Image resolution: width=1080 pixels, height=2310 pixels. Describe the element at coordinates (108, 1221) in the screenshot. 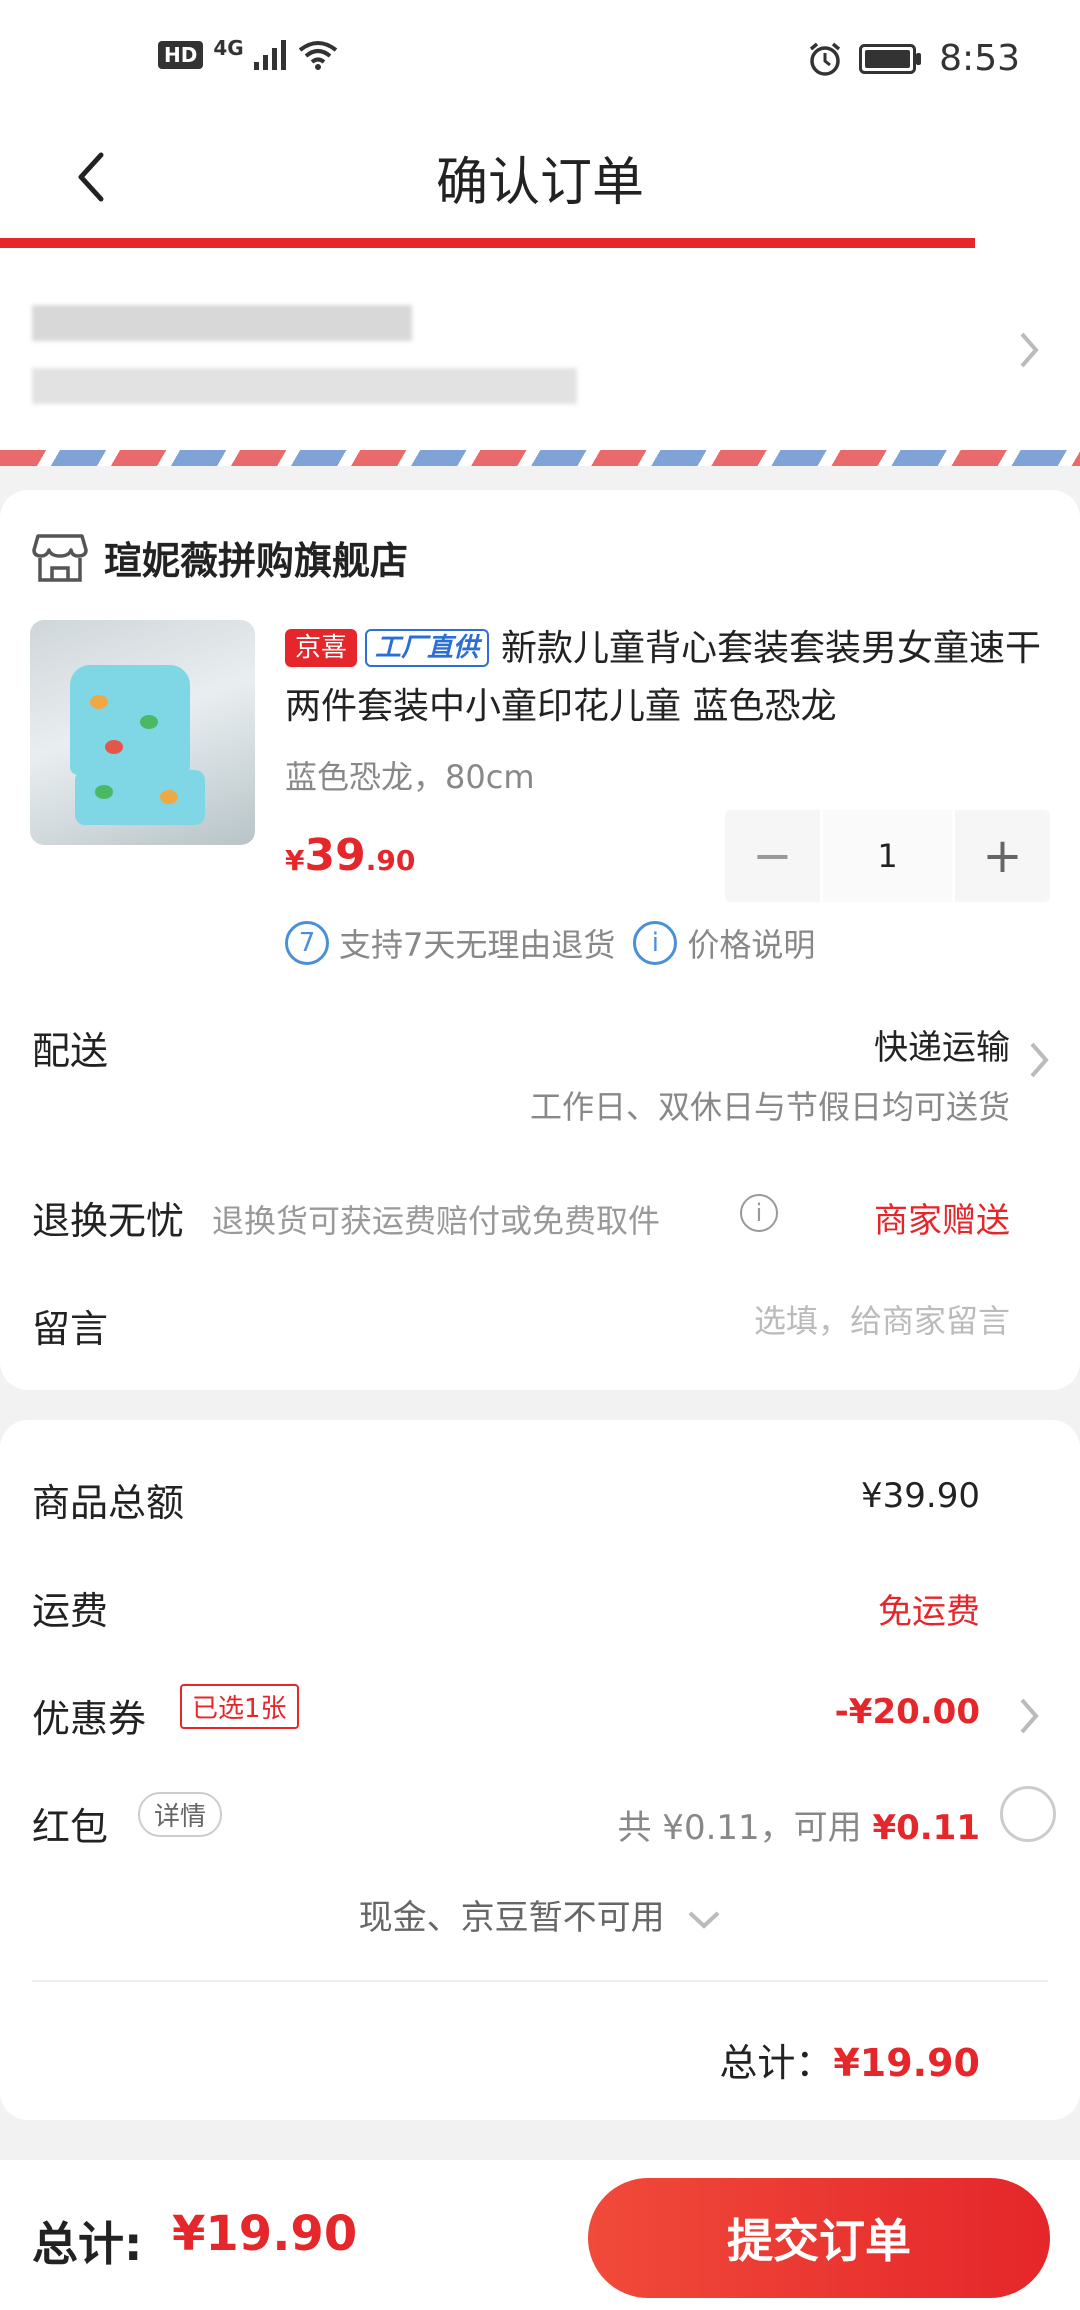

I see `return-worry-label: 退换无忧` at that location.